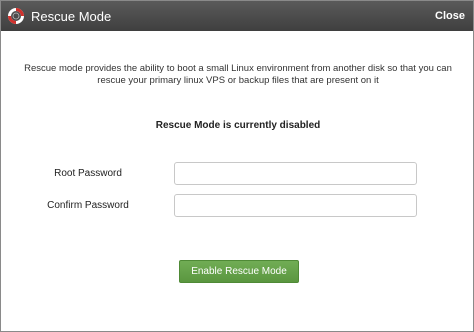 Image resolution: width=474 pixels, height=332 pixels. Describe the element at coordinates (238, 125) in the screenshot. I see `rescue-status-text: Rescue Mode is currently disabled` at that location.